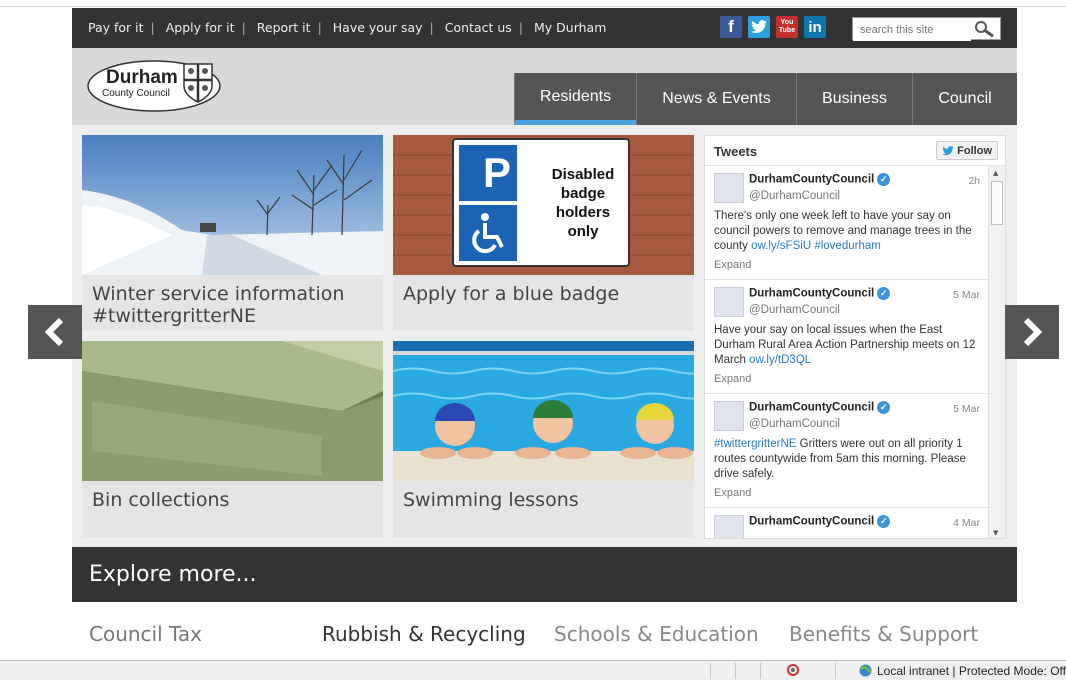 The width and height of the screenshot is (1066, 681). Describe the element at coordinates (570, 27) in the screenshot. I see `link-my-durham: My Durham` at that location.